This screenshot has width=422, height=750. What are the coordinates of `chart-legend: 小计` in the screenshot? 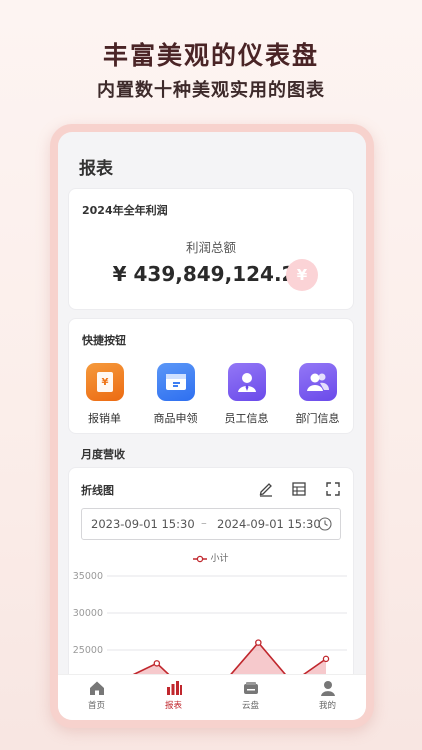 It's located at (211, 557).